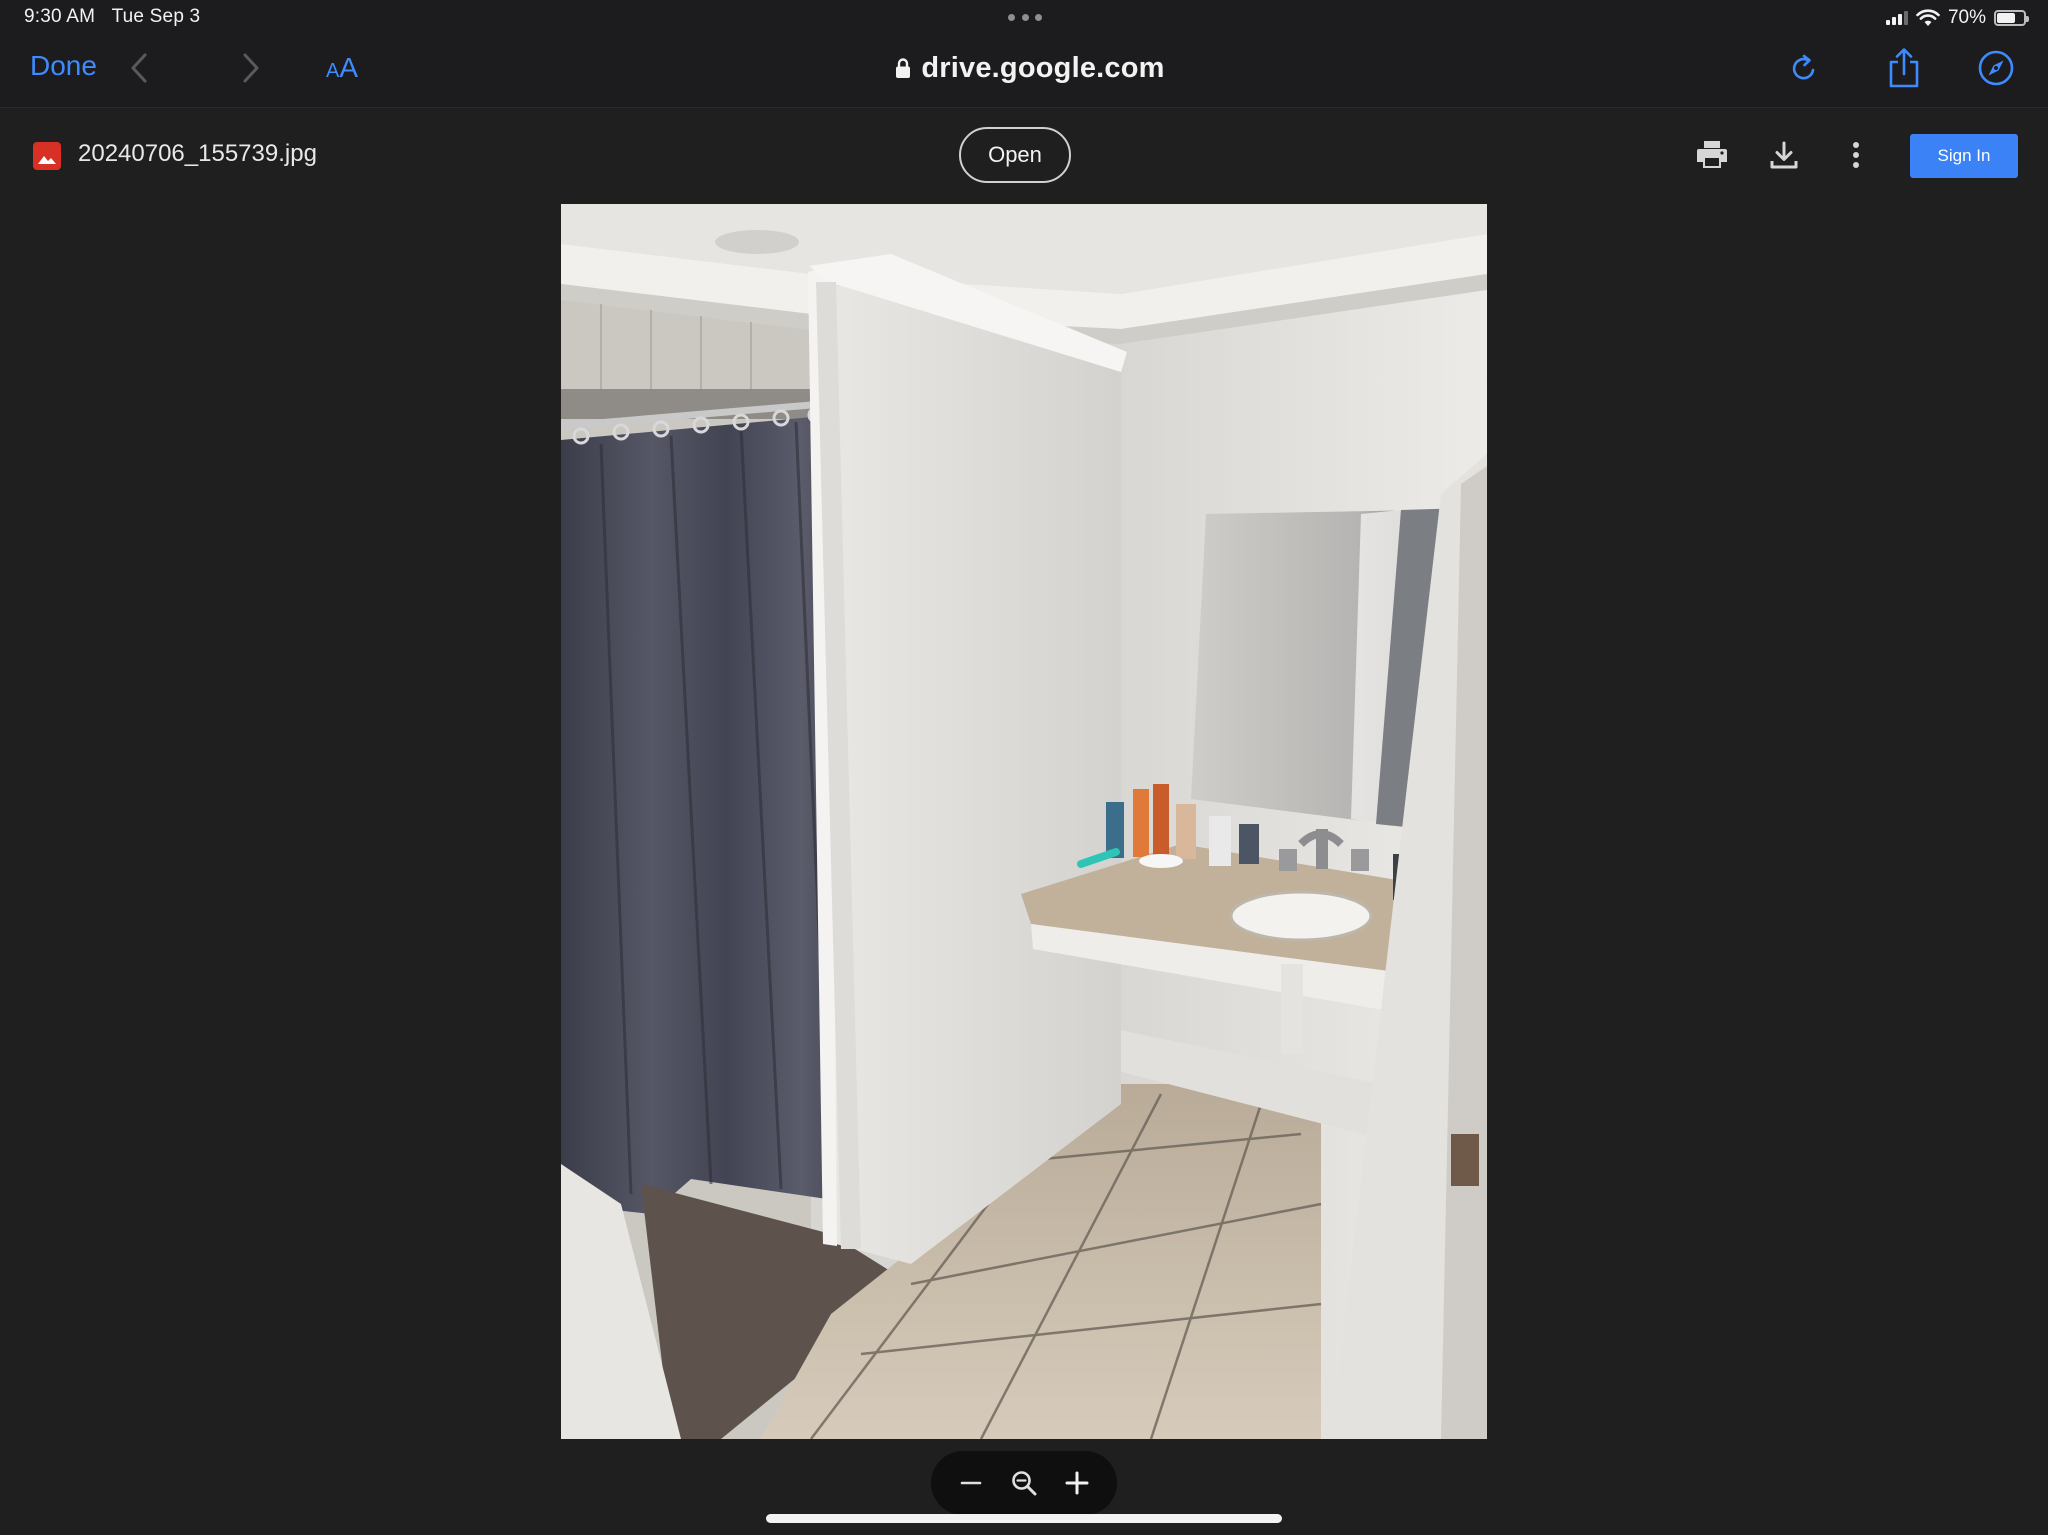 The width and height of the screenshot is (2048, 1535). What do you see at coordinates (1896, 18) in the screenshot?
I see `cellular-signal-icon` at bounding box center [1896, 18].